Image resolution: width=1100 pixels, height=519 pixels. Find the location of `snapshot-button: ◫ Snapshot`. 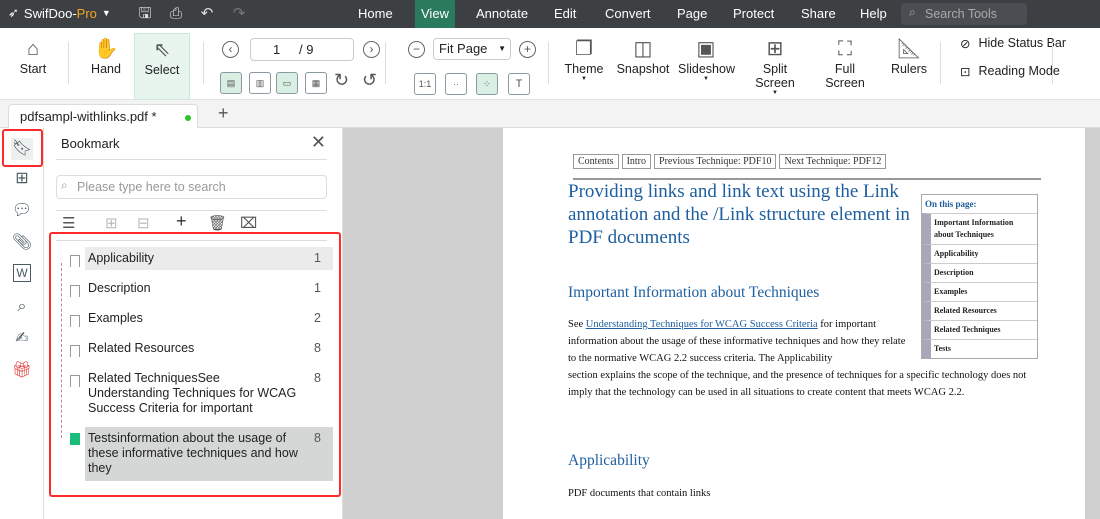

snapshot-button: ◫ Snapshot is located at coordinates (643, 56).